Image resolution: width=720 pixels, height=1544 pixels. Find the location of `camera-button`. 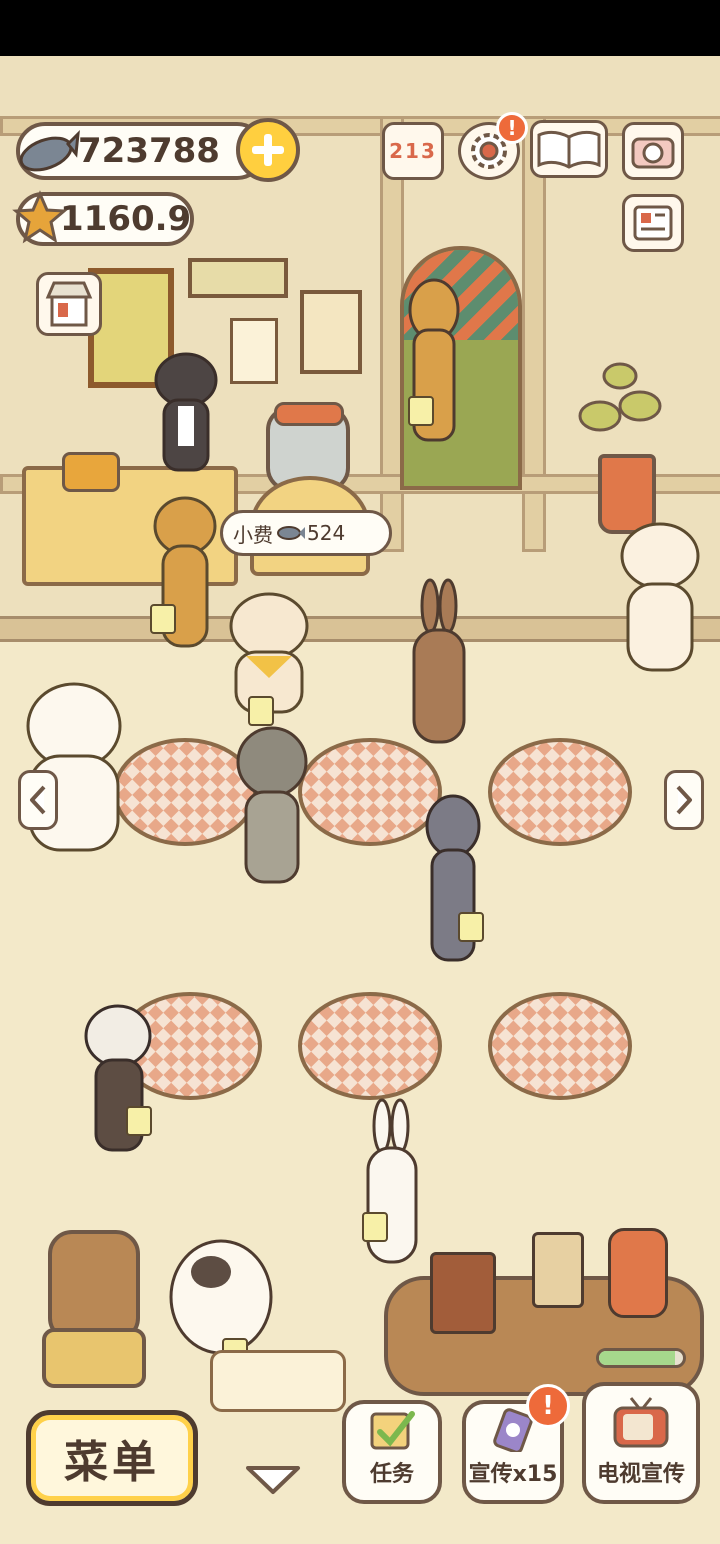

camera-button is located at coordinates (653, 151).